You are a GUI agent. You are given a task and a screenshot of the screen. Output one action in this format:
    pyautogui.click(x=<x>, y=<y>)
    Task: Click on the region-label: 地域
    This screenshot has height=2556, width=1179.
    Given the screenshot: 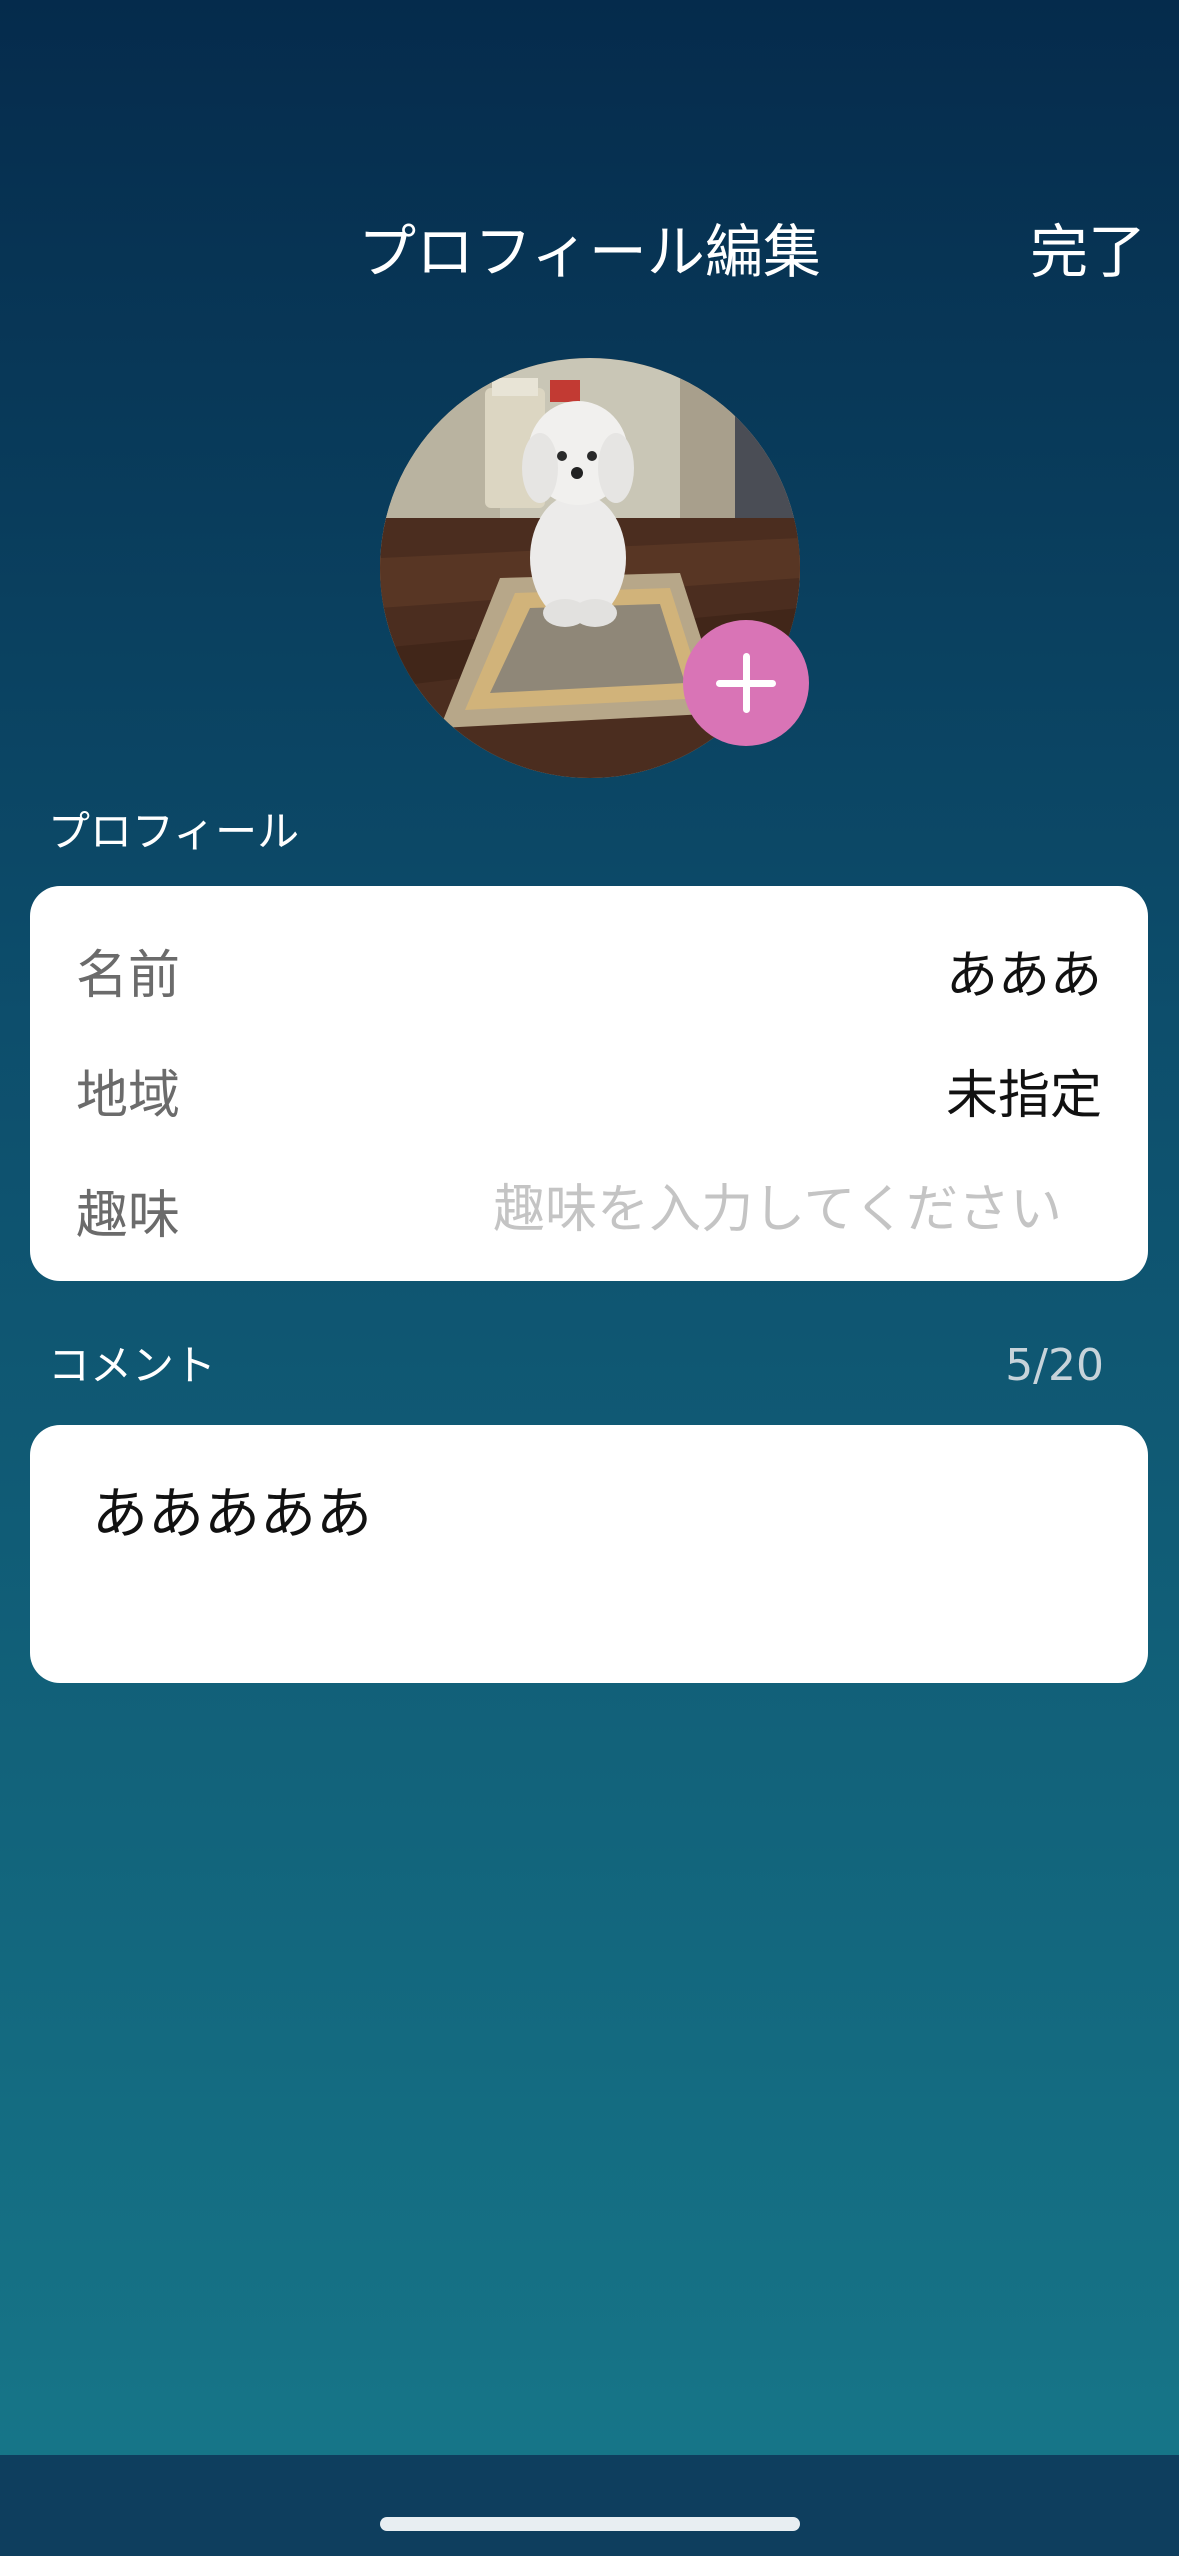 What is the action you would take?
    pyautogui.click(x=128, y=1095)
    